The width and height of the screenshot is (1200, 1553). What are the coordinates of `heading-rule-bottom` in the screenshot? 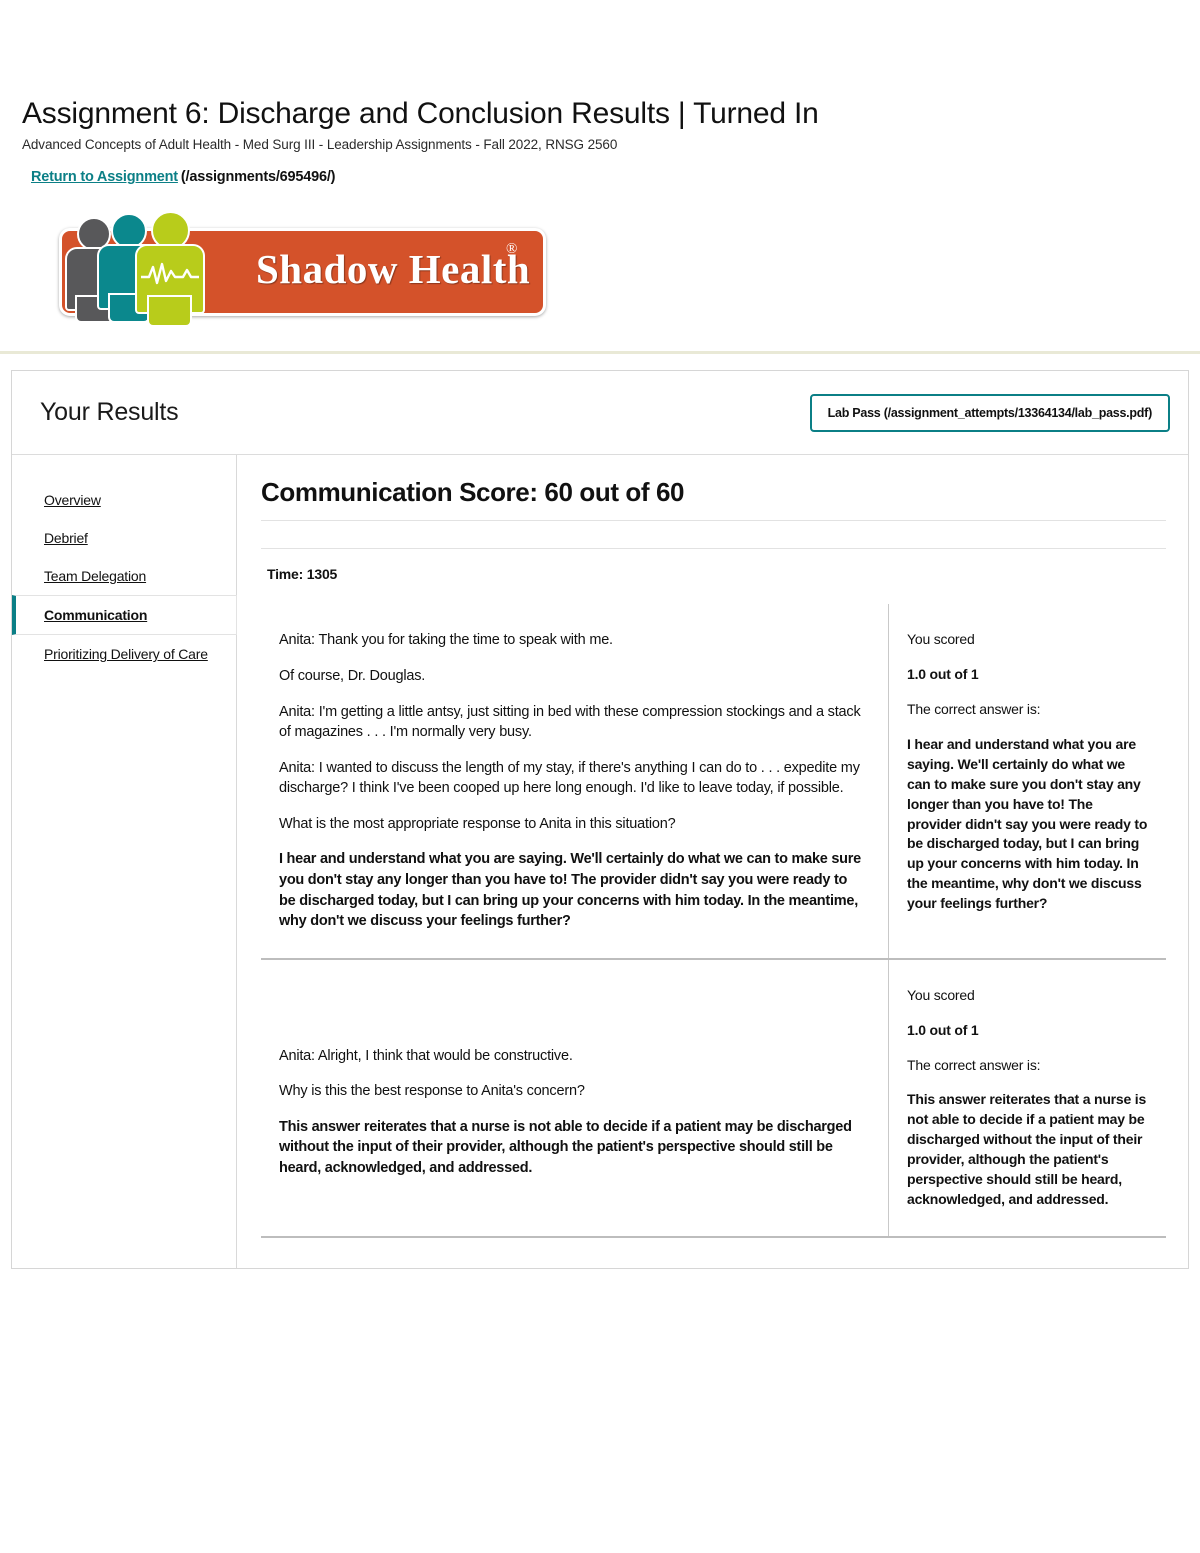 It's located at (713, 549).